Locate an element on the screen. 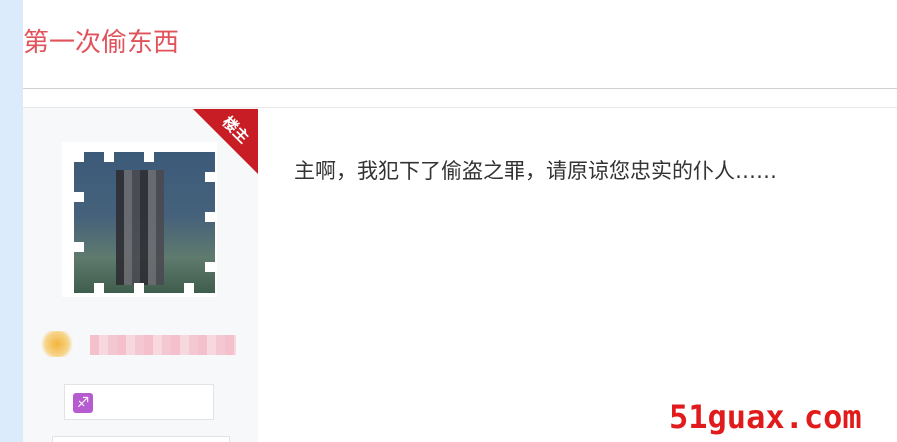 Image resolution: width=897 pixels, height=442 pixels. thread-title: 第一次偷东西 is located at coordinates (101, 40).